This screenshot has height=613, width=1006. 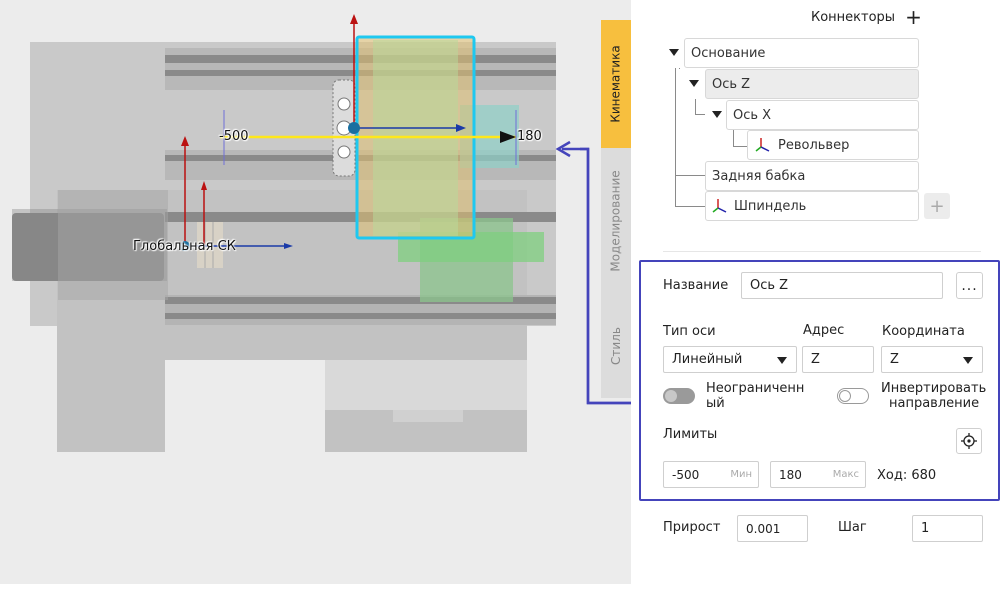 What do you see at coordinates (812, 206) in the screenshot?
I see `tree-node-spindle: Шпиндель` at bounding box center [812, 206].